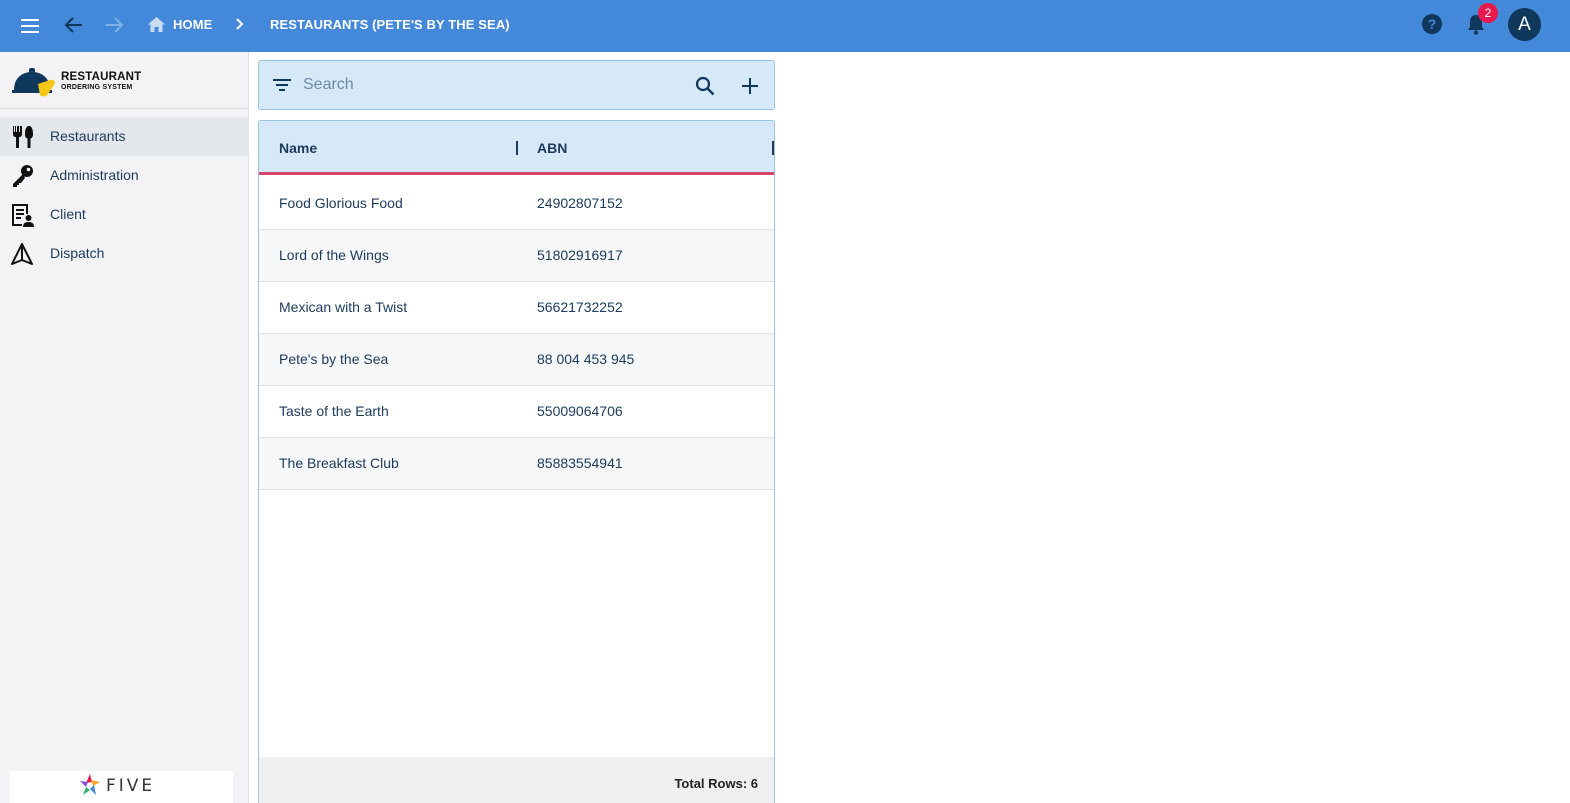  I want to click on sidebar-item-restaurants: Restaurants, so click(124, 136).